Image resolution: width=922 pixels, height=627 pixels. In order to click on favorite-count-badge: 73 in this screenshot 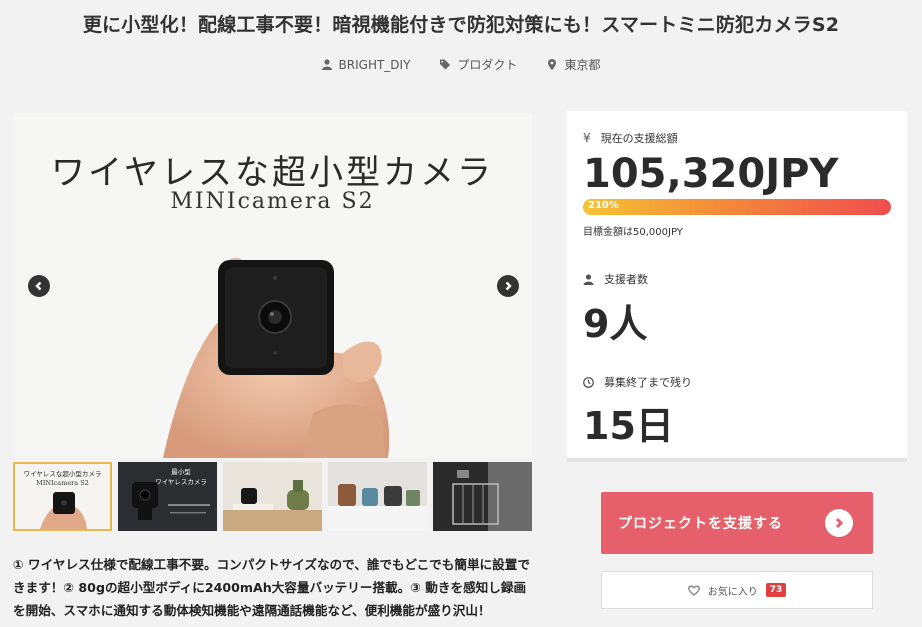, I will do `click(776, 590)`.